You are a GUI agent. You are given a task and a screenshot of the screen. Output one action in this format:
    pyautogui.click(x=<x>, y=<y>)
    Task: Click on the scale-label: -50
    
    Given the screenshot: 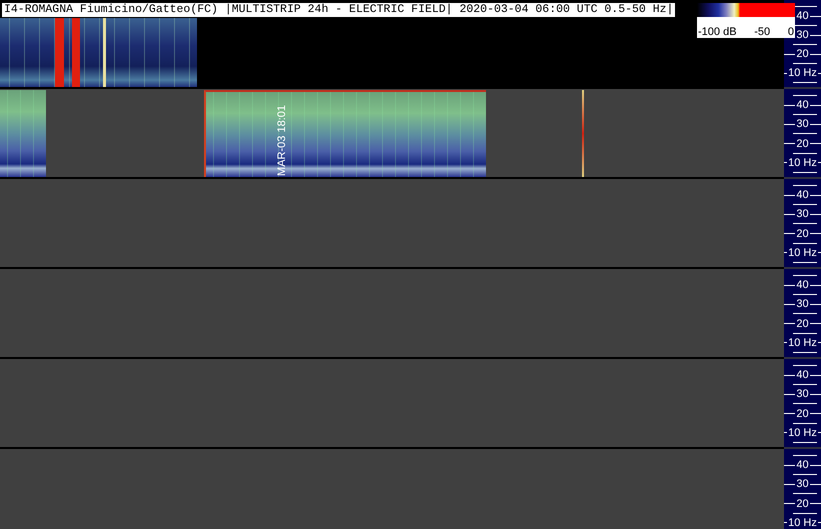 What is the action you would take?
    pyautogui.click(x=762, y=32)
    